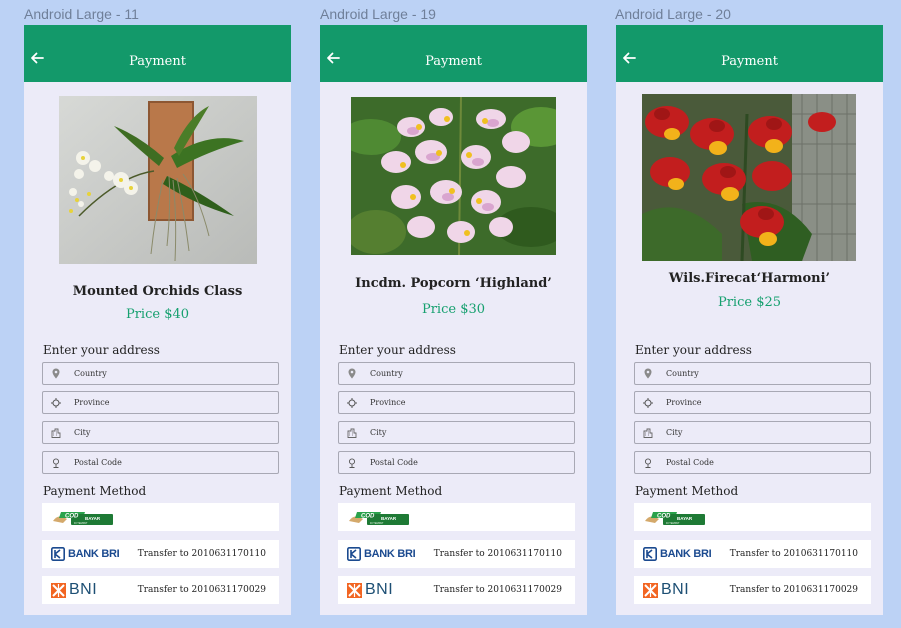 The height and width of the screenshot is (628, 901). Describe the element at coordinates (453, 309) in the screenshot. I see `product-price: Price $30` at that location.